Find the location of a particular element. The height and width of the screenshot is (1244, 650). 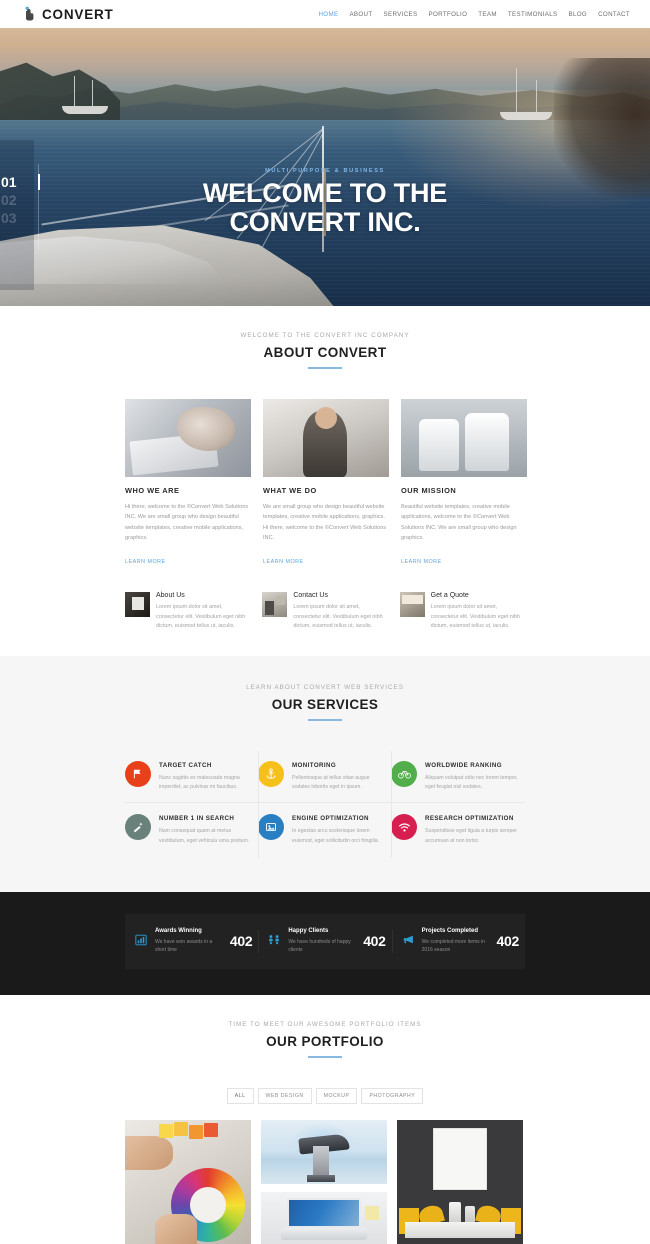

nav-item-services: SERVICES is located at coordinates (401, 14).